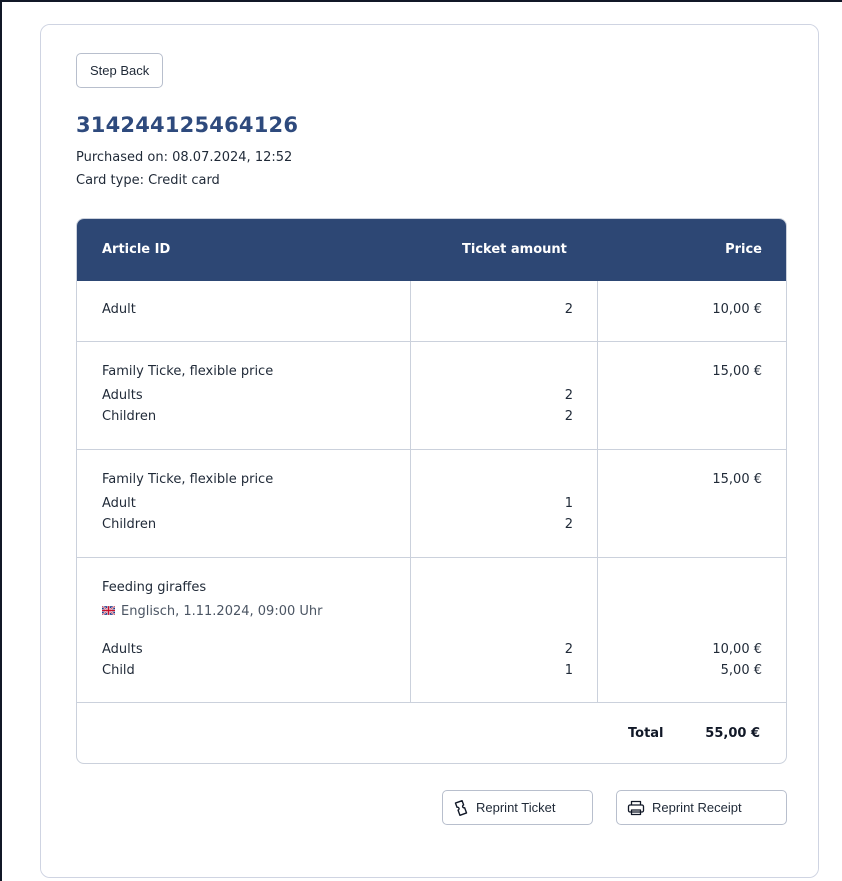 This screenshot has width=842, height=881. I want to click on reprint-ticket-button: Reprint Ticket, so click(517, 807).